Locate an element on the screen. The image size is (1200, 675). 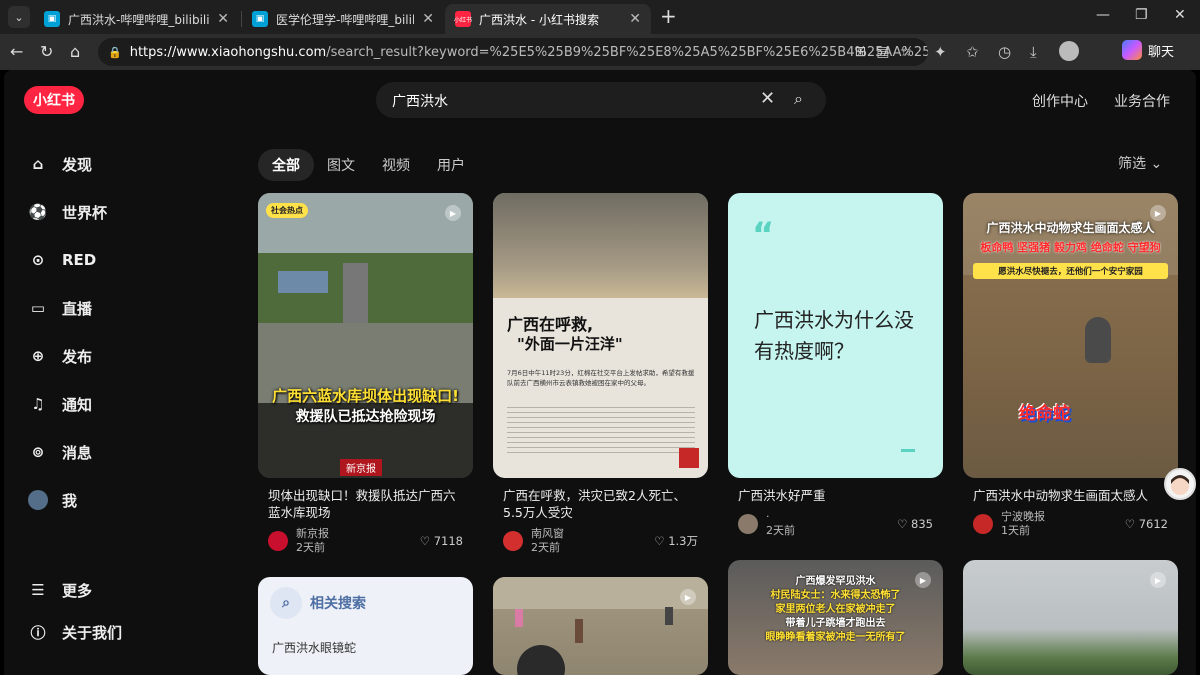
sidebar-item-discover: ⌂ 发现 is located at coordinates (60, 164).